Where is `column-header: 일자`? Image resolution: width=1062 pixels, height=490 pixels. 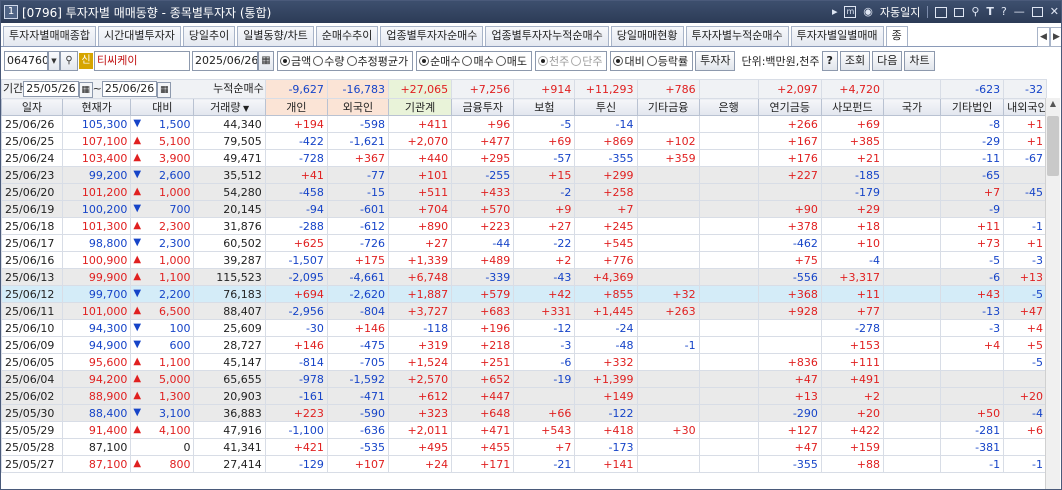 column-header: 일자 is located at coordinates (32, 107).